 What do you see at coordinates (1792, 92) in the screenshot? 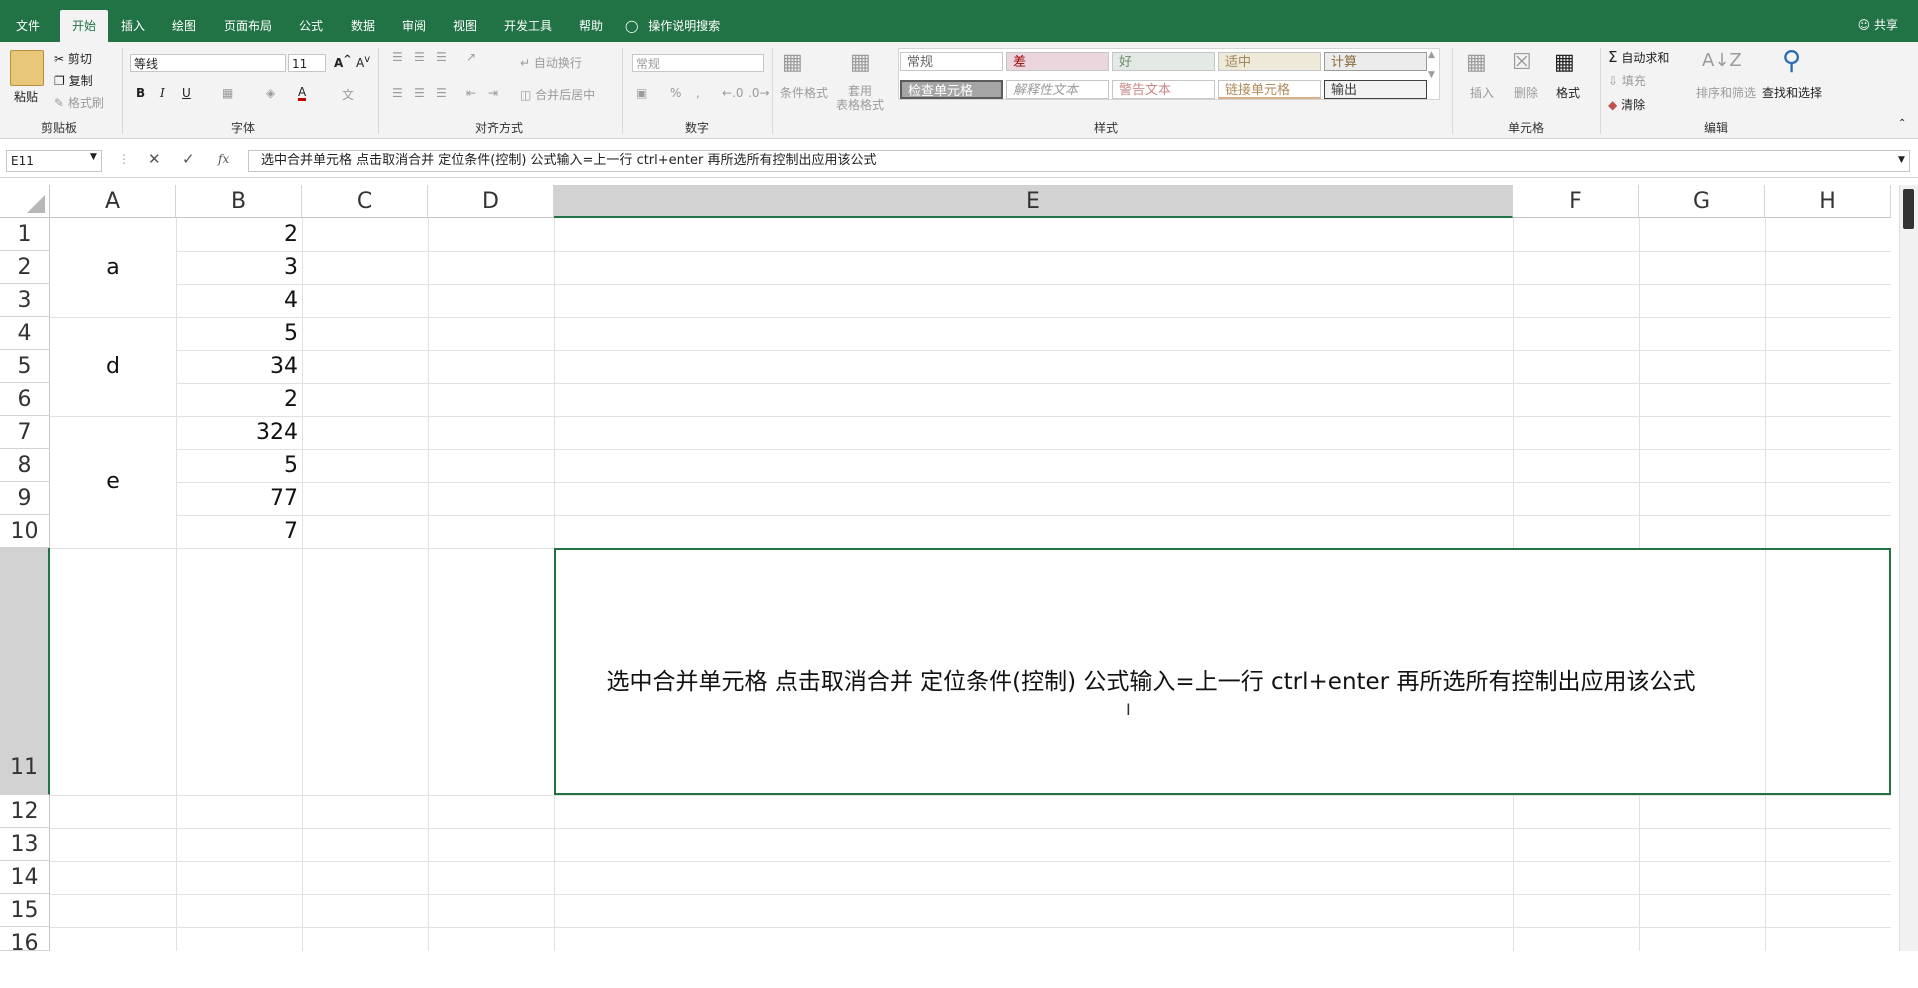
I see `find-select-button: 查找和选择` at bounding box center [1792, 92].